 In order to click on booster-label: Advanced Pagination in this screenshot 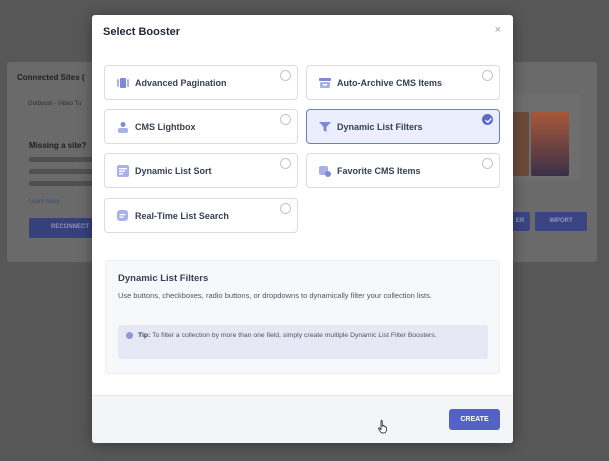, I will do `click(181, 83)`.